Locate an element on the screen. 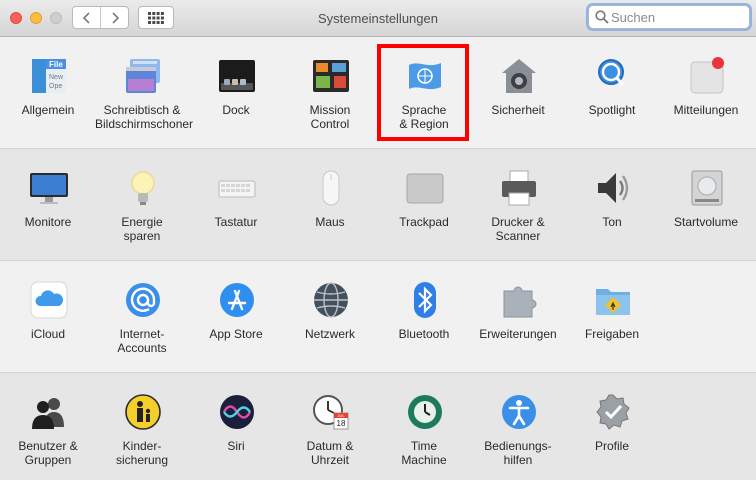  pref-label: Datum & Uhrzeit is located at coordinates (330, 453).